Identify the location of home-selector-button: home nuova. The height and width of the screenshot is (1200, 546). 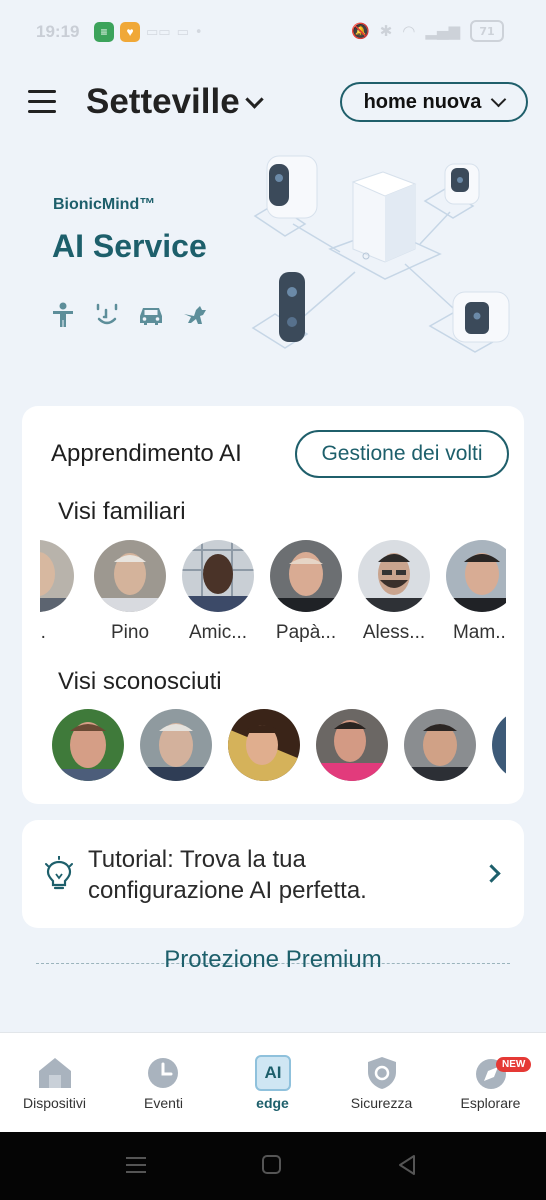
(434, 102).